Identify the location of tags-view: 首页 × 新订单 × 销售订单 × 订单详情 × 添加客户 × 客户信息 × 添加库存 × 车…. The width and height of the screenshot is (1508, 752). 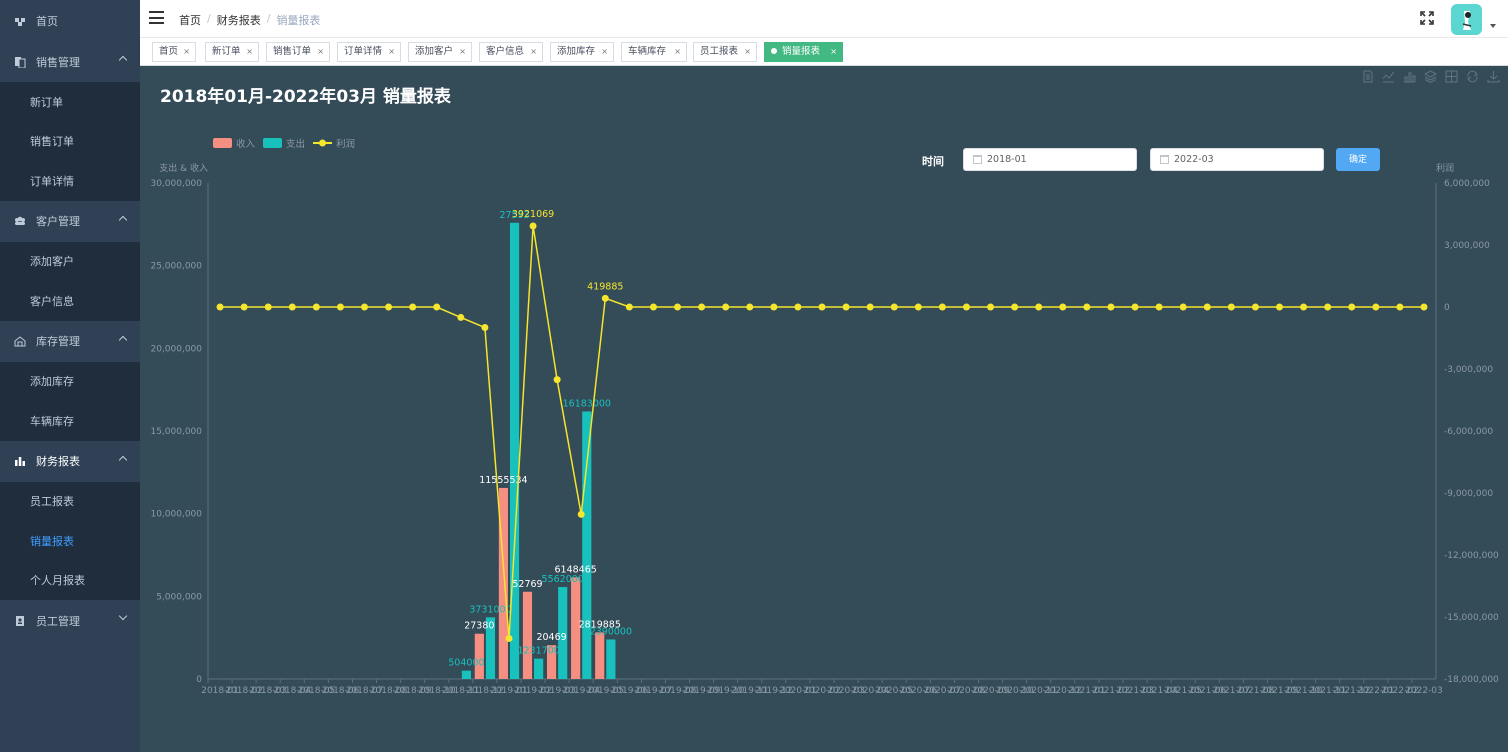
(824, 52).